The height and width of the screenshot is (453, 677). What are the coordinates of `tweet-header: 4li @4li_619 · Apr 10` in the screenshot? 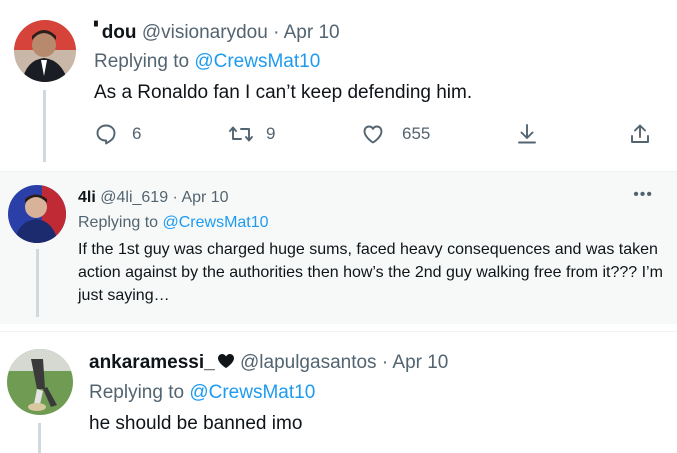 It's located at (153, 198).